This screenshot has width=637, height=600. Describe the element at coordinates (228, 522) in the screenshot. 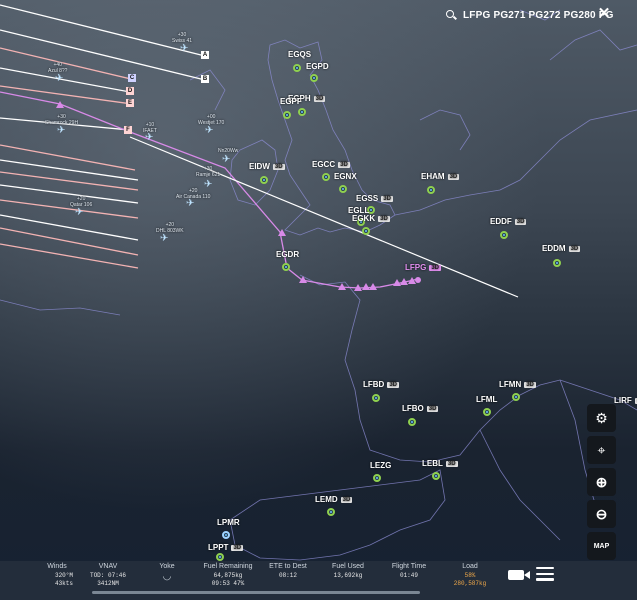

I see `airport-label: LPMR` at that location.